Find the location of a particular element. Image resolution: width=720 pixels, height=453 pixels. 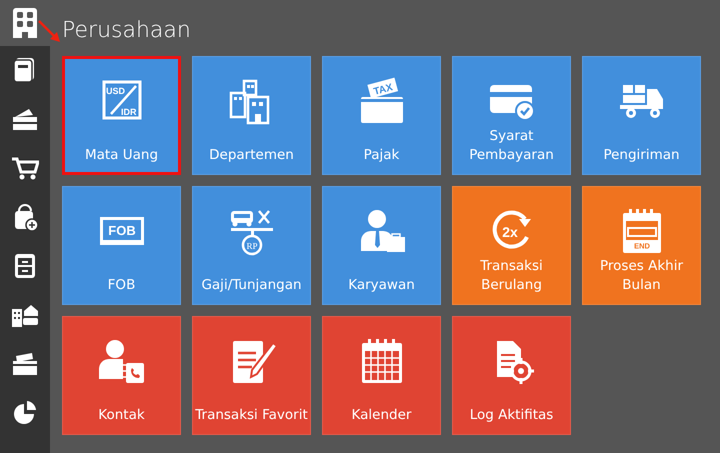

menu-tile: FOB FOB is located at coordinates (121, 245).